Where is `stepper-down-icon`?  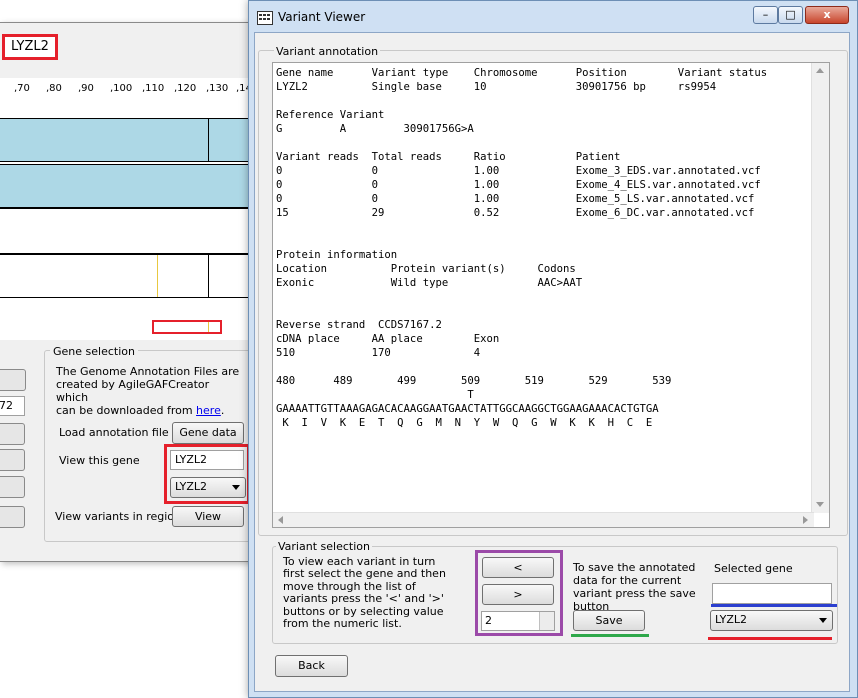 stepper-down-icon is located at coordinates (546, 625).